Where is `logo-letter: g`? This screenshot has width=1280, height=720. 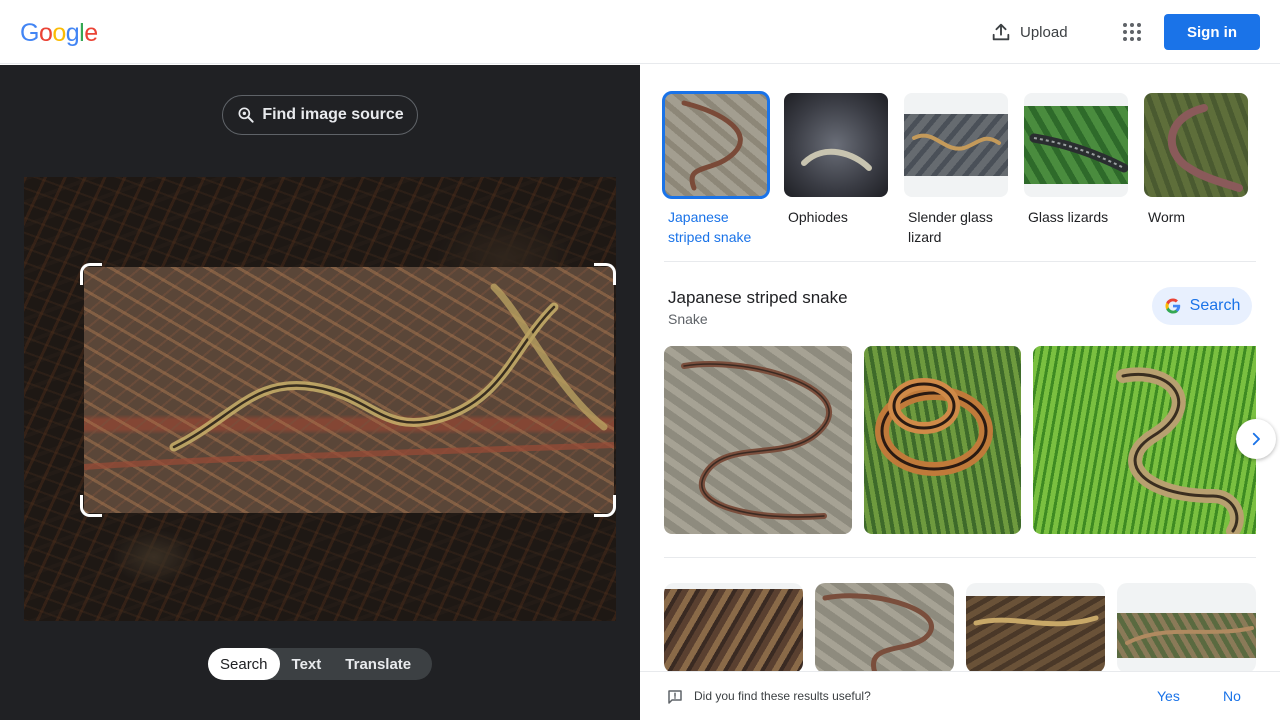 logo-letter: g is located at coordinates (72, 33).